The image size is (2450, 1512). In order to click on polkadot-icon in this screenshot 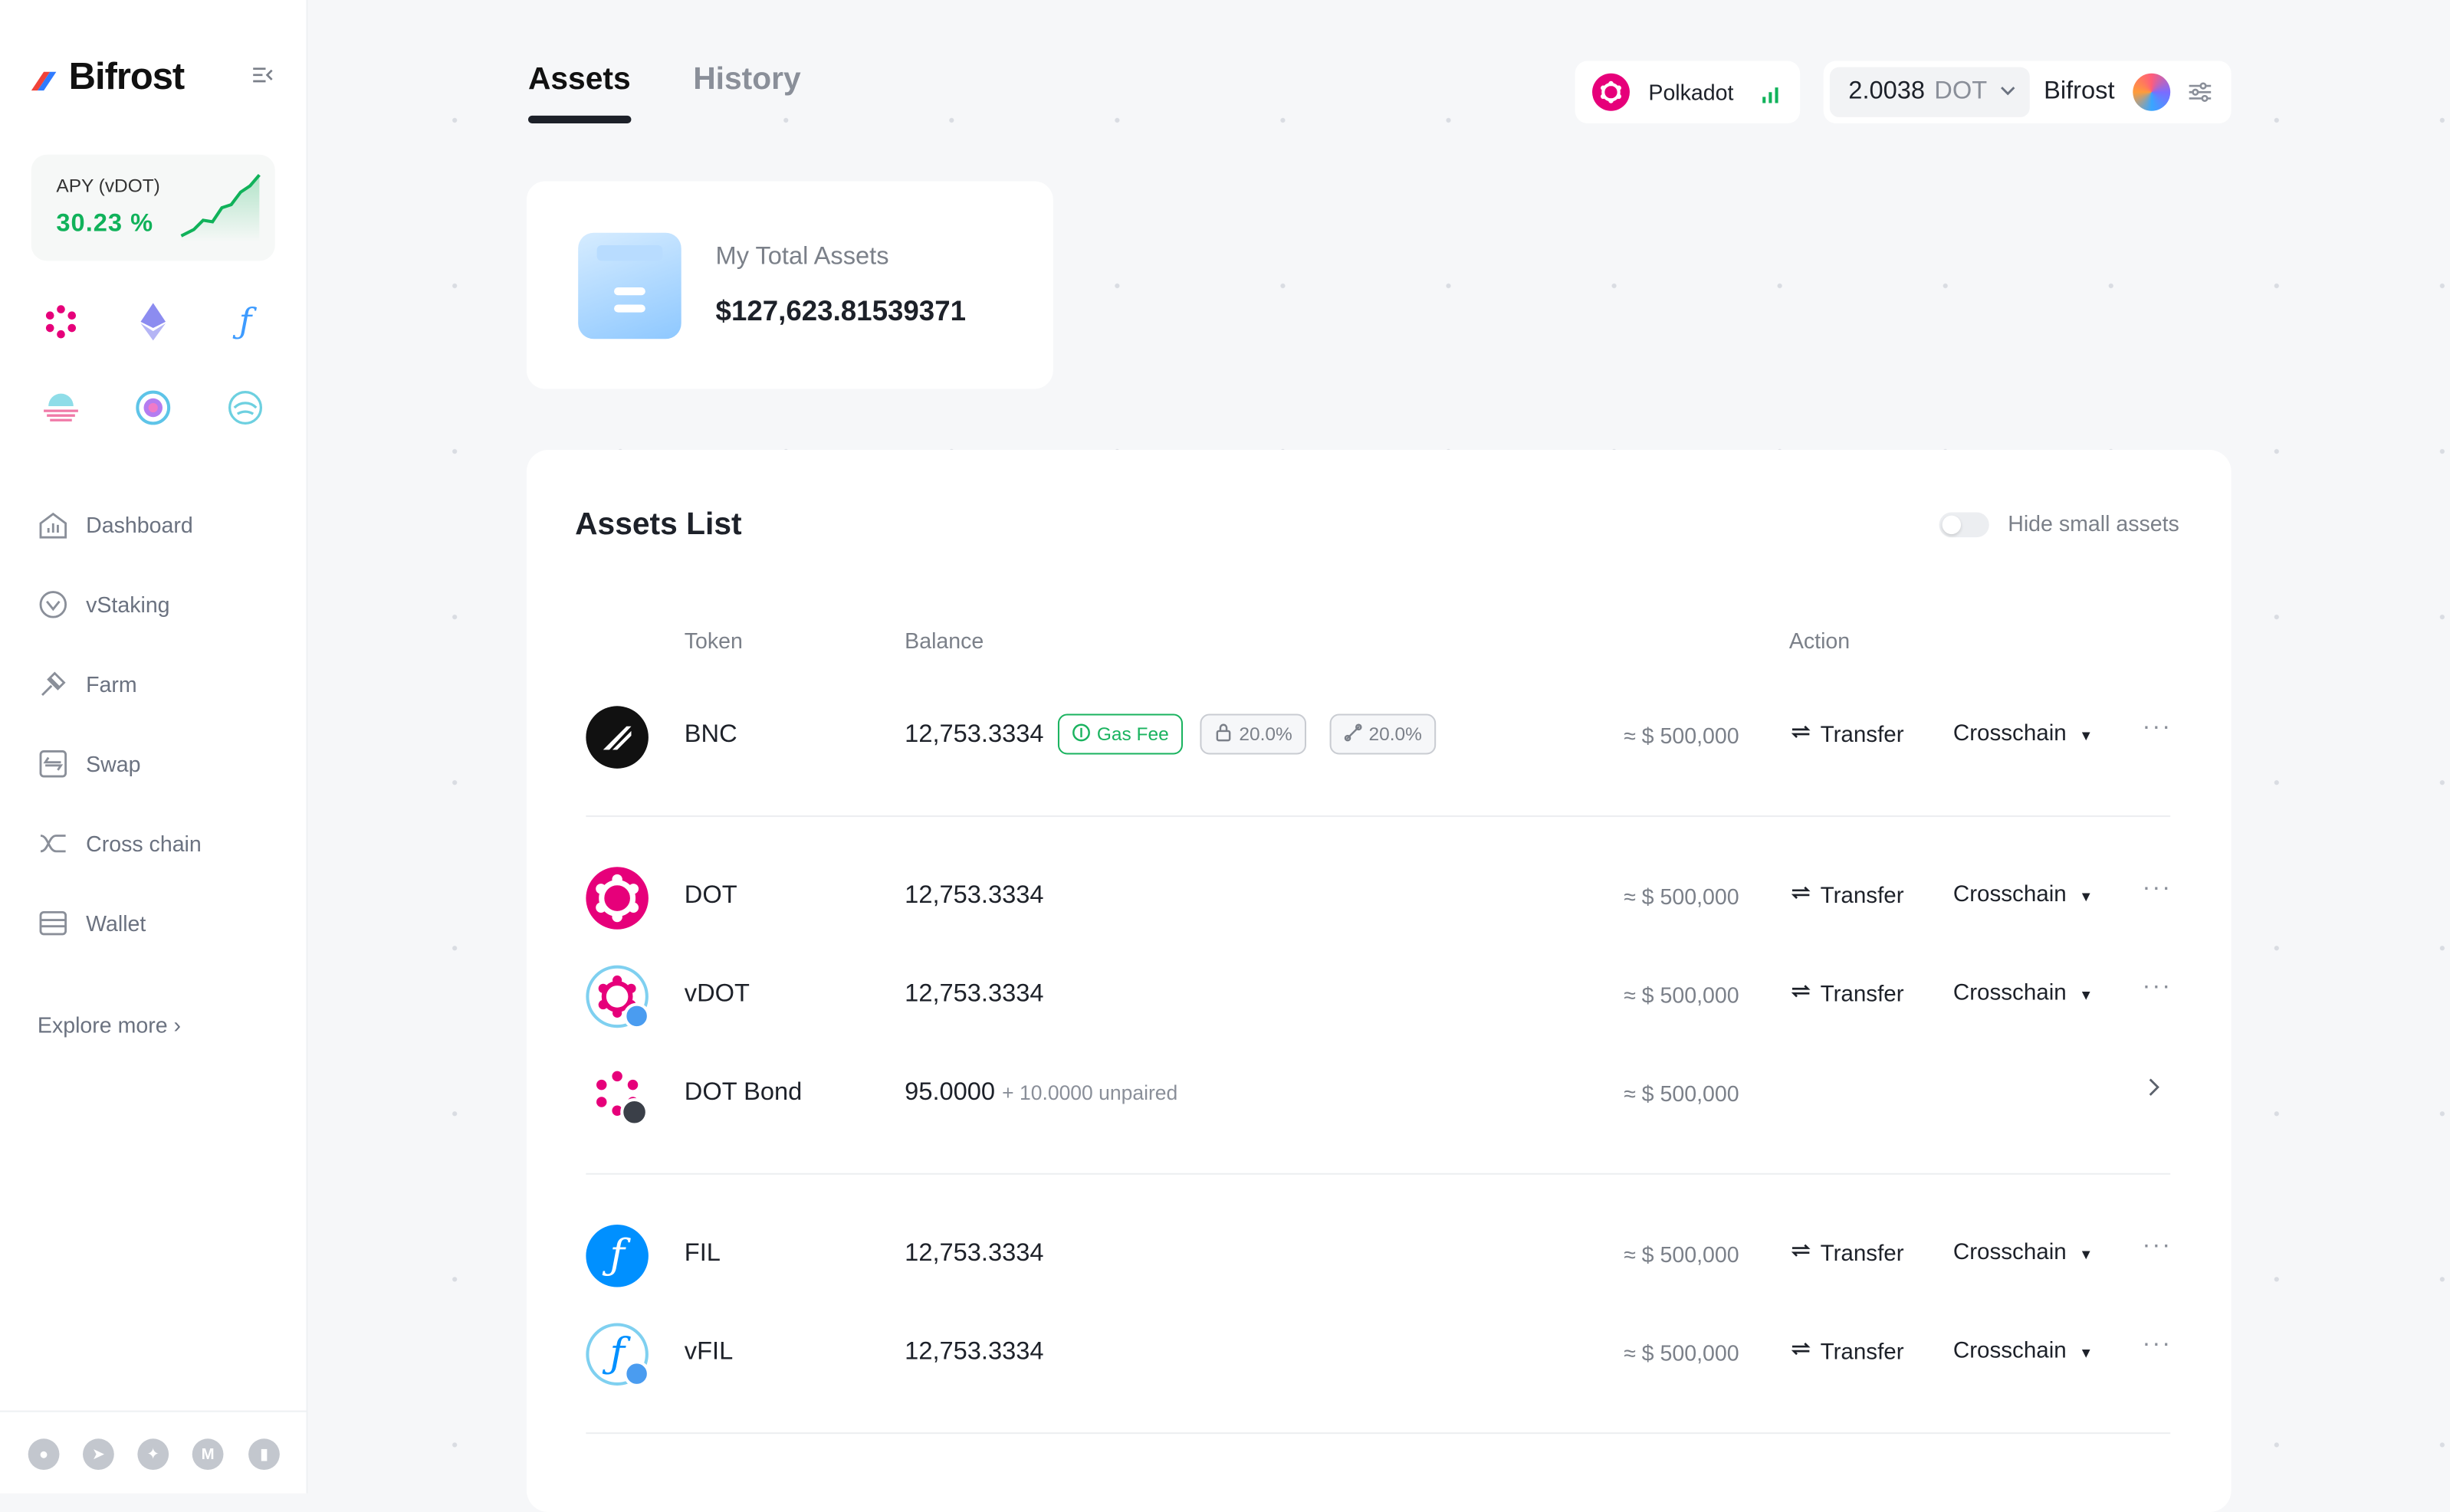, I will do `click(61, 322)`.